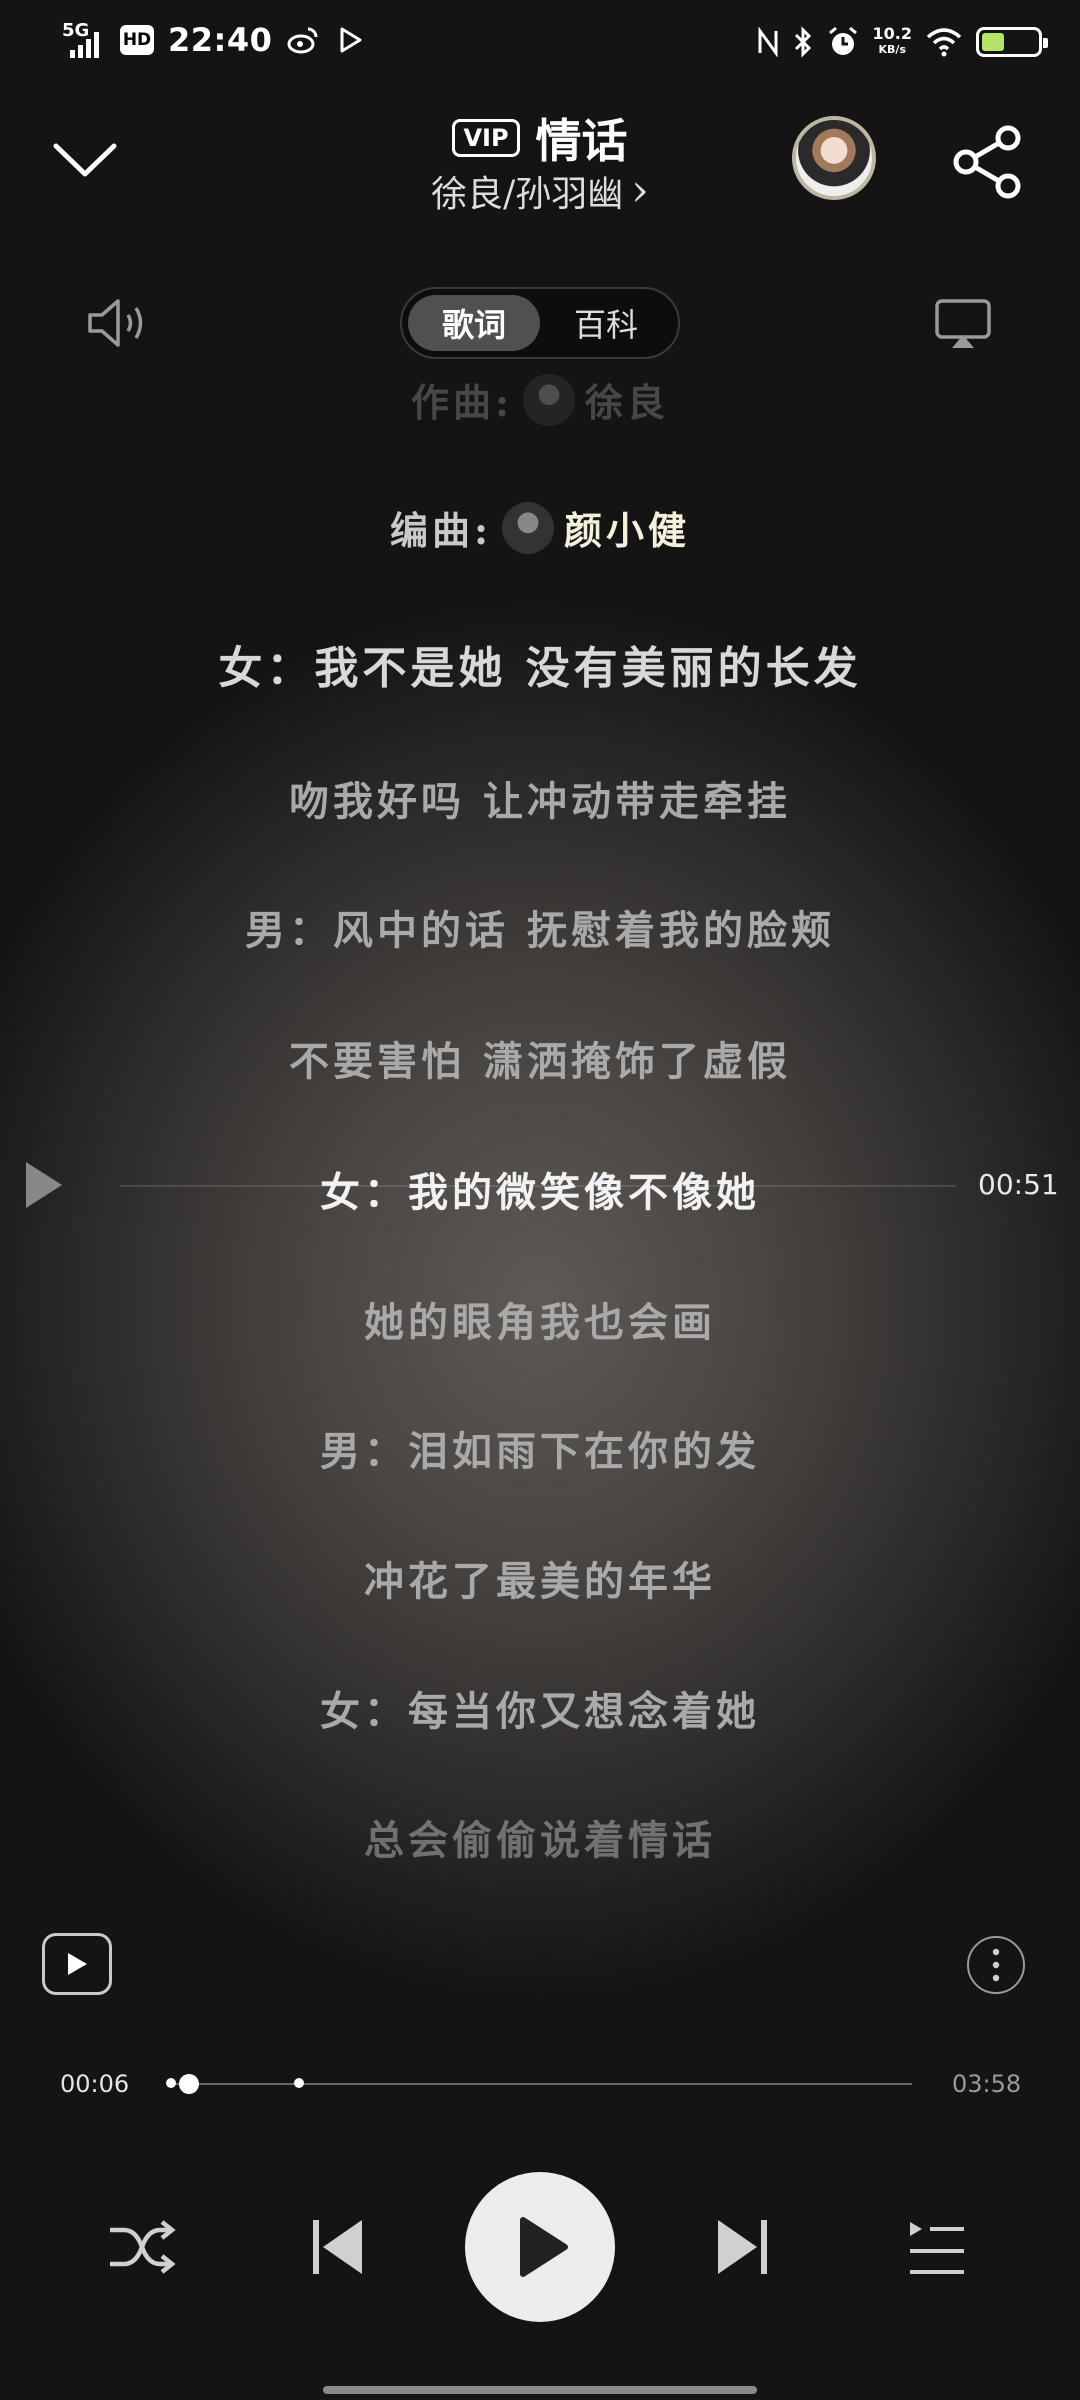 The image size is (1080, 2400). I want to click on speed-unit: KB/s, so click(892, 49).